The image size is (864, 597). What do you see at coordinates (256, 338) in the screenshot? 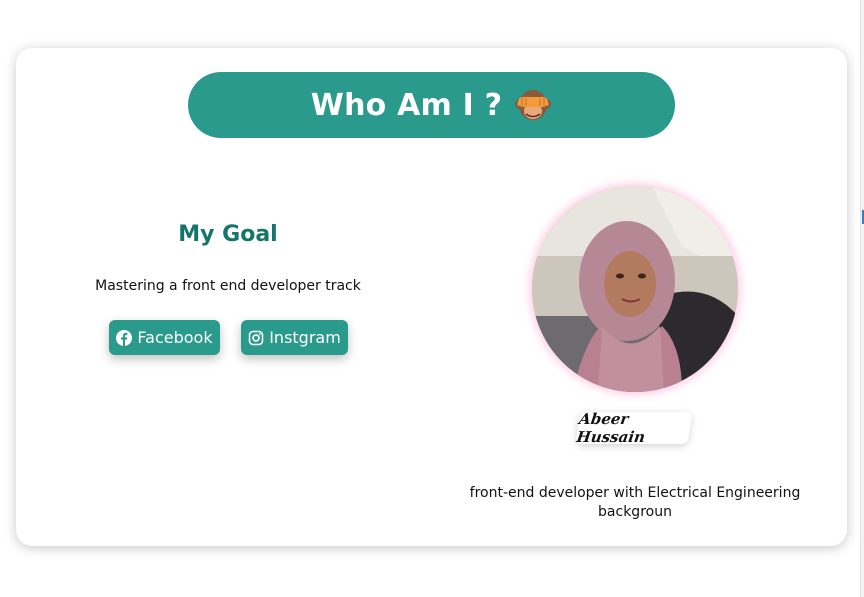
I see `instagram-icon` at bounding box center [256, 338].